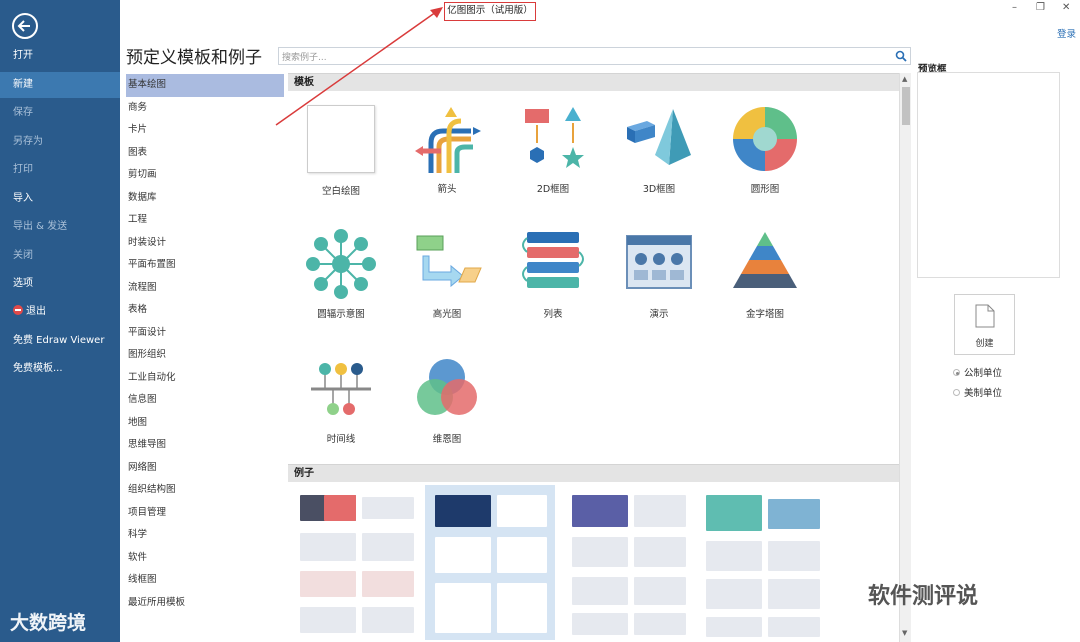 This screenshot has width=1080, height=642. Describe the element at coordinates (553, 274) in the screenshot. I see `template-tile: 列表` at that location.